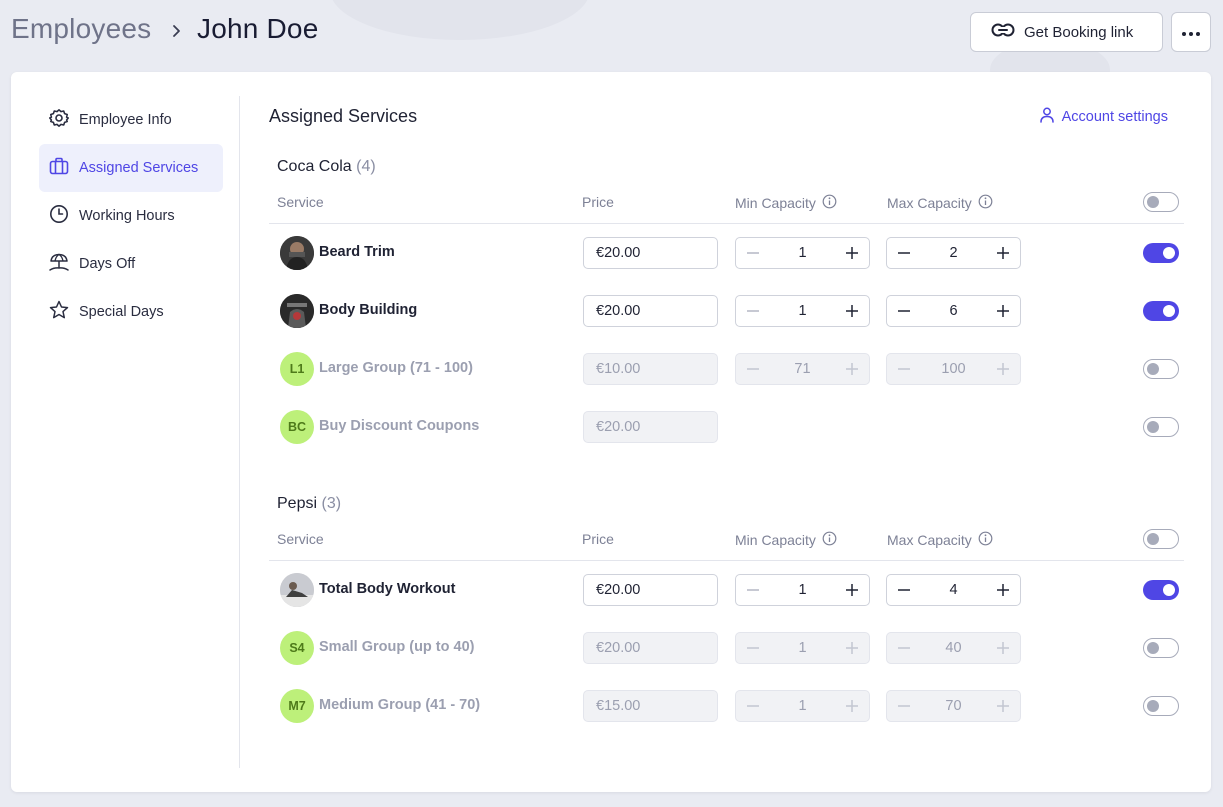 The height and width of the screenshot is (807, 1223). I want to click on column-header-service: Service, so click(300, 202).